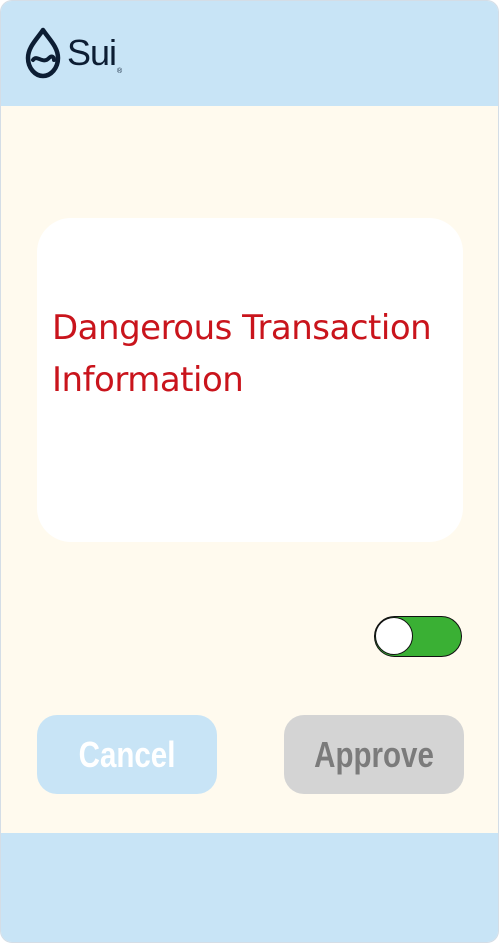  I want to click on cancel-button-label: Cancel, so click(127, 754).